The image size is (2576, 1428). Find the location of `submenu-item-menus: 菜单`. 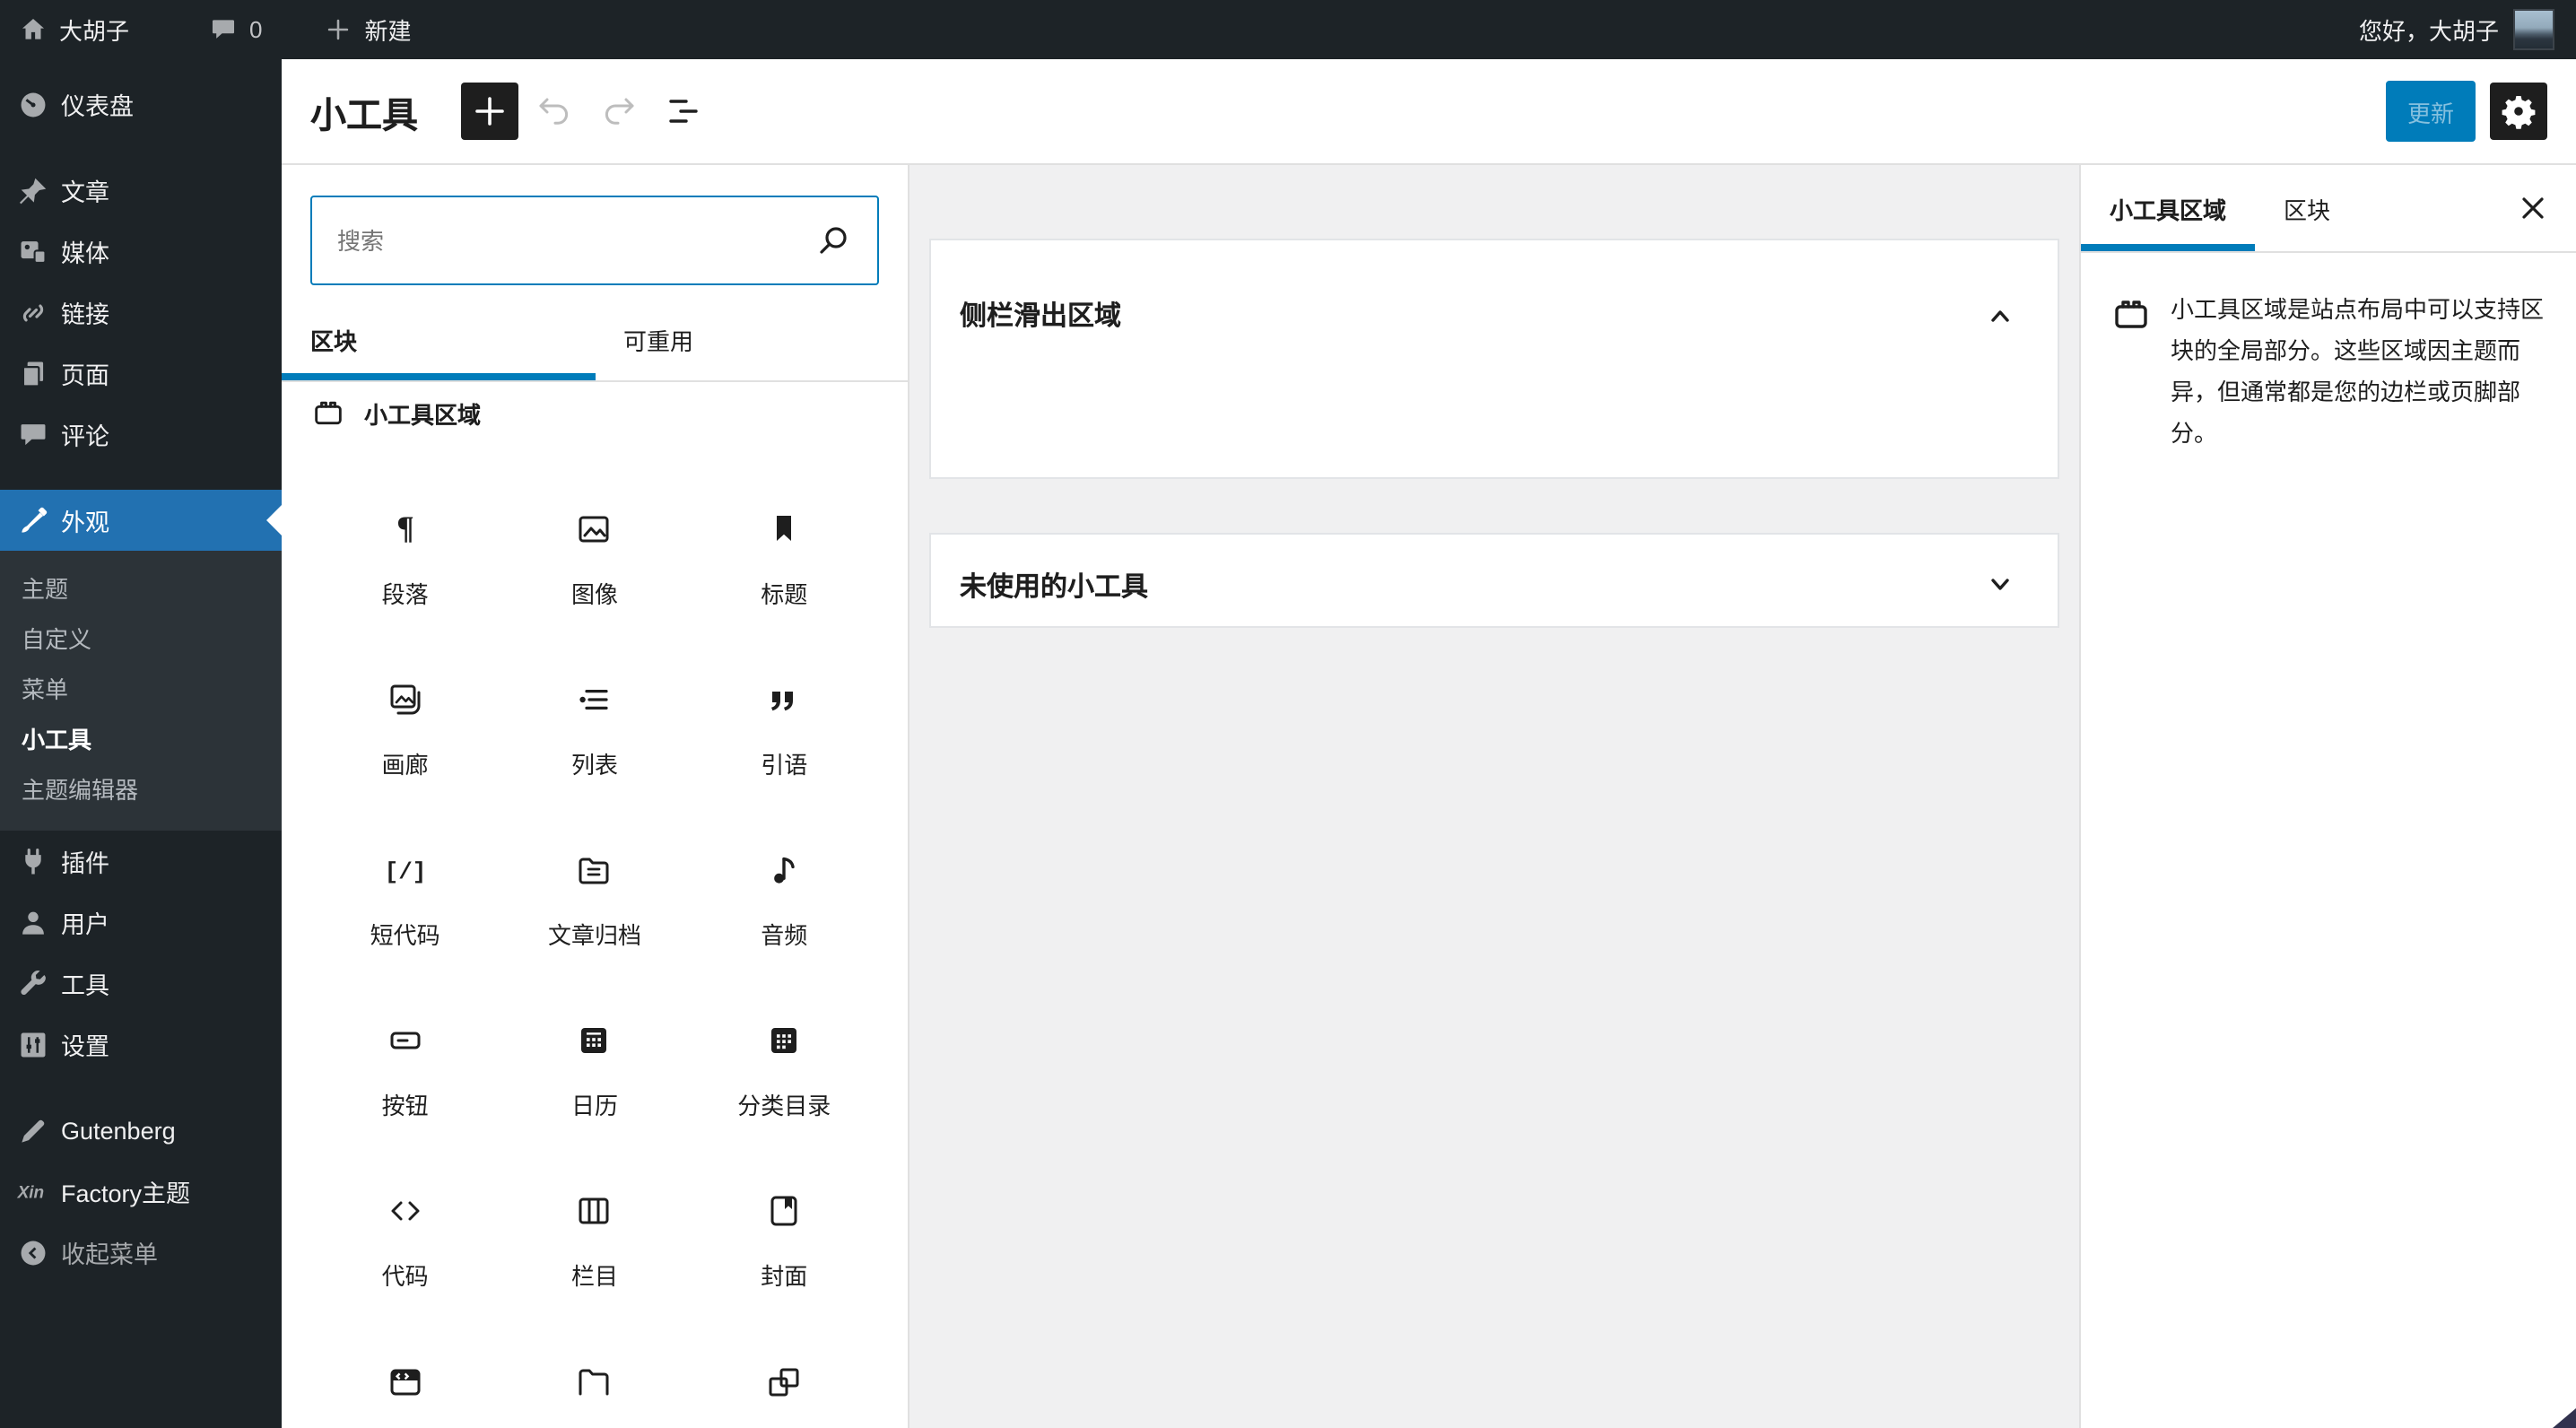

submenu-item-menus: 菜单 is located at coordinates (141, 687).